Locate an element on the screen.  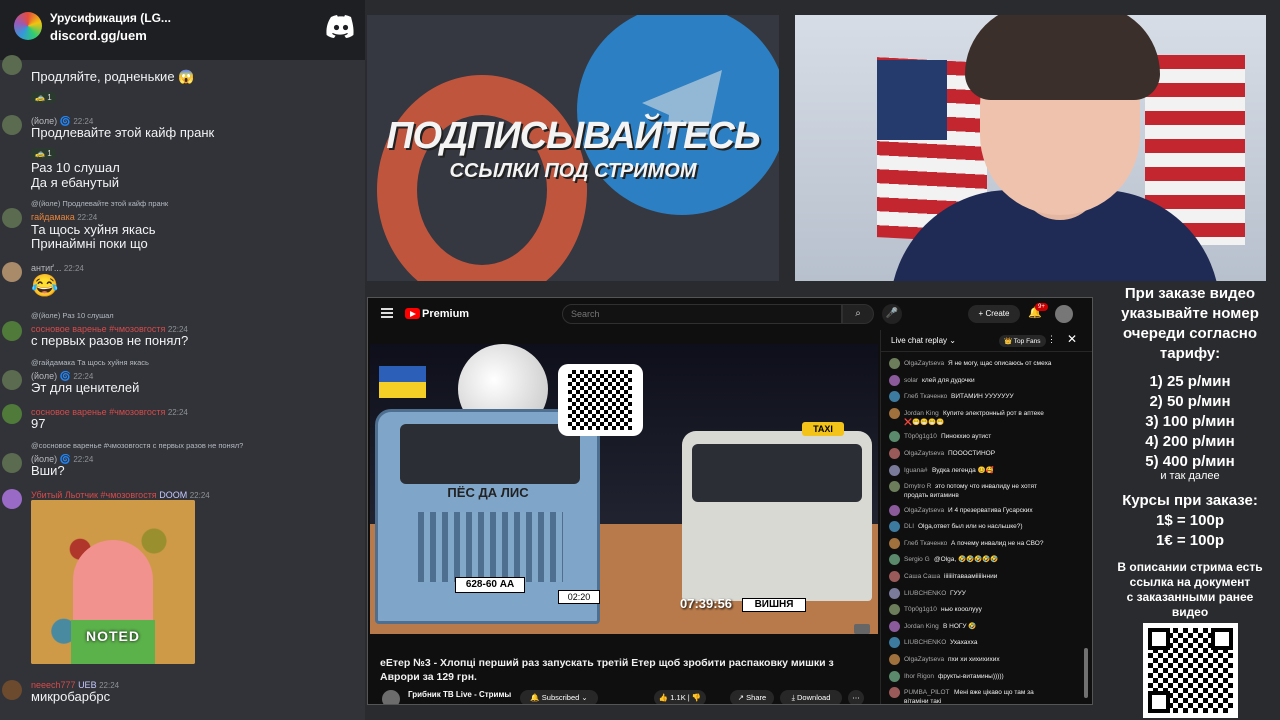
channel-name: Грибник ТВ Live - Стримы is located at coordinates (459, 694).